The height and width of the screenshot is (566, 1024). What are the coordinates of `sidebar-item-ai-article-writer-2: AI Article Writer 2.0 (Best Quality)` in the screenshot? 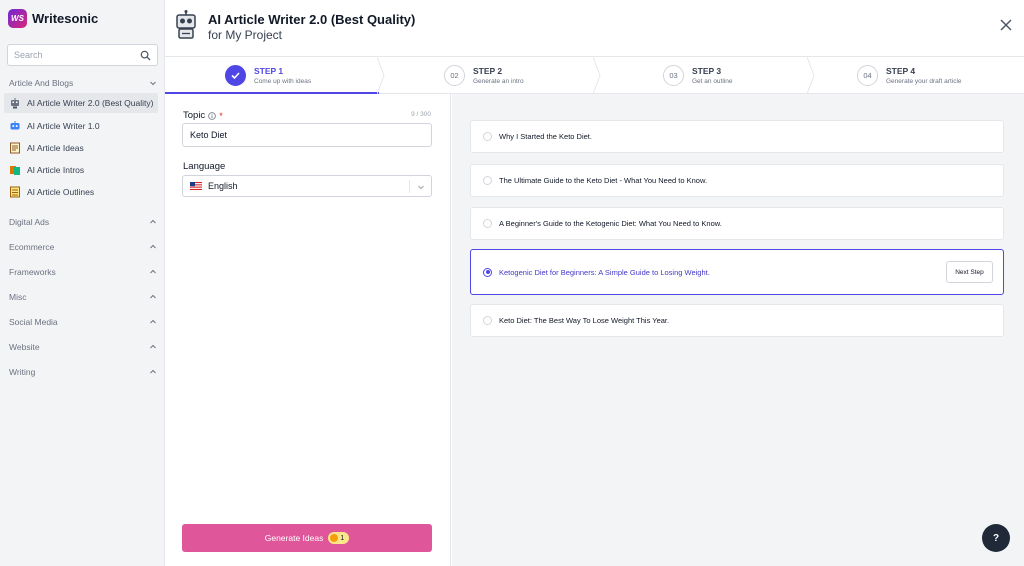 It's located at (81, 103).